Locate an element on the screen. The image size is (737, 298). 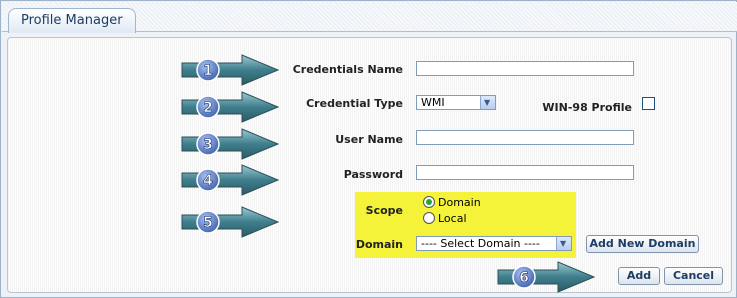
step-arrow-6: 6 is located at coordinates (546, 277).